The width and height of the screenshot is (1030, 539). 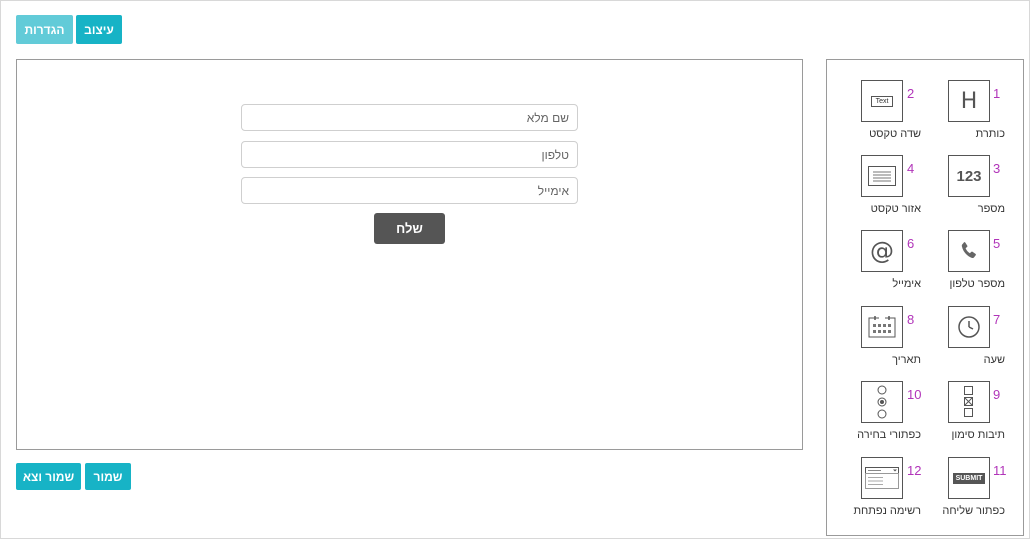 I want to click on item-label: אזור טקסט, so click(x=895, y=209).